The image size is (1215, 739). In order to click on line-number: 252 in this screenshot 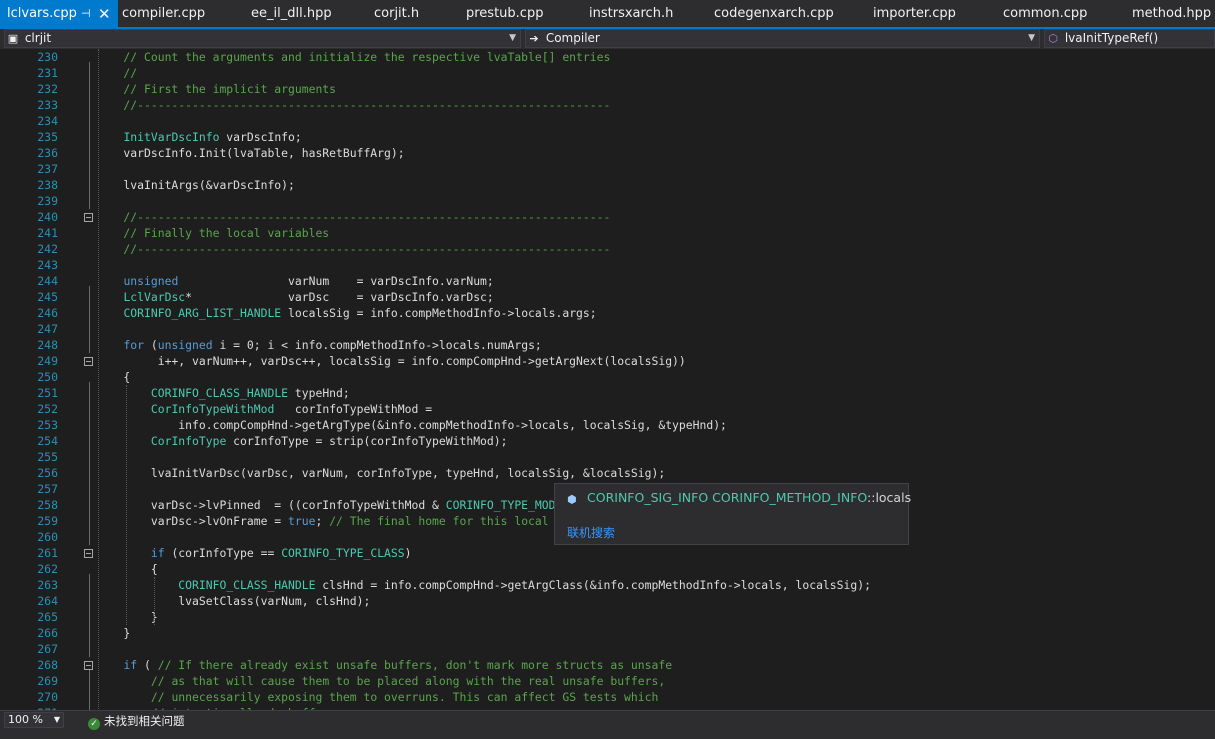, I will do `click(47, 409)`.